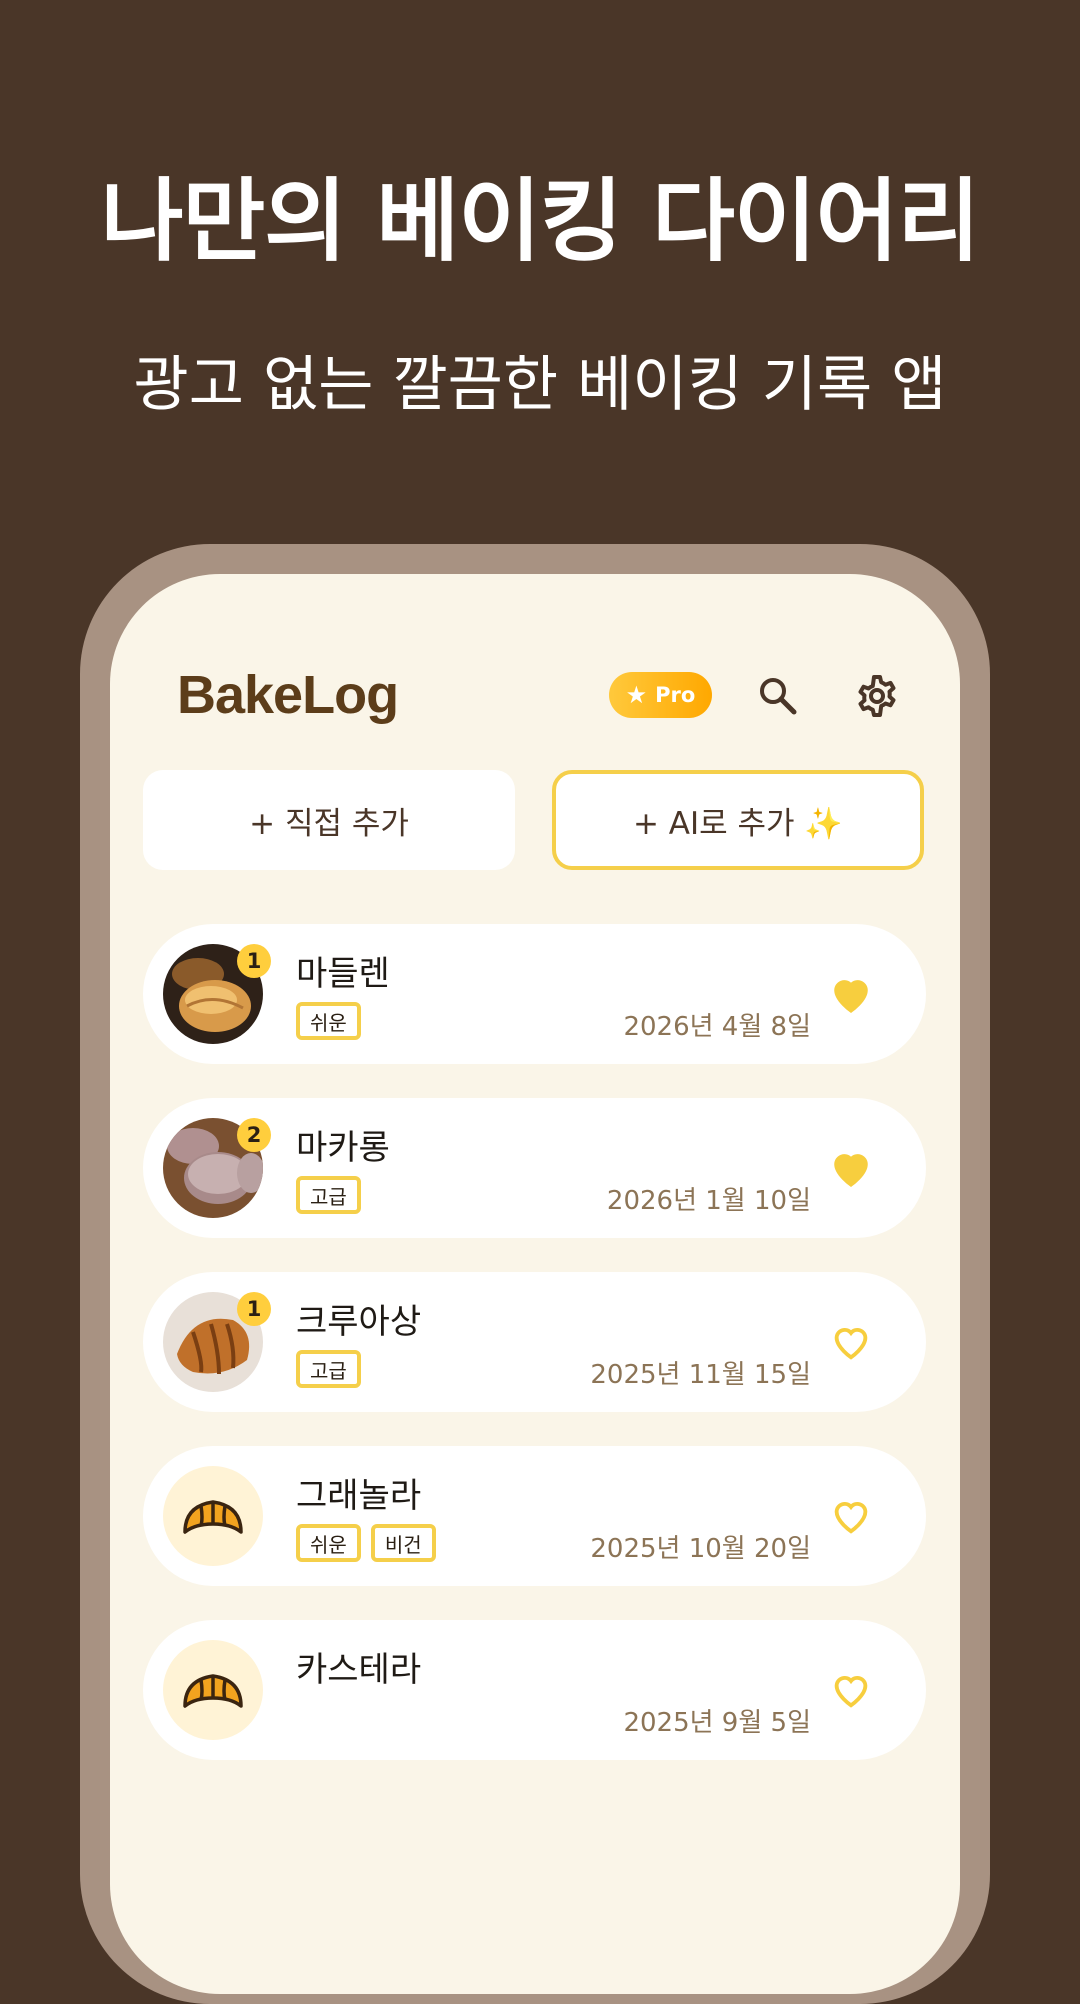 The width and height of the screenshot is (1080, 2004). I want to click on list-item: 1 크루아상 고급 2025년 11월 15일, so click(534, 1342).